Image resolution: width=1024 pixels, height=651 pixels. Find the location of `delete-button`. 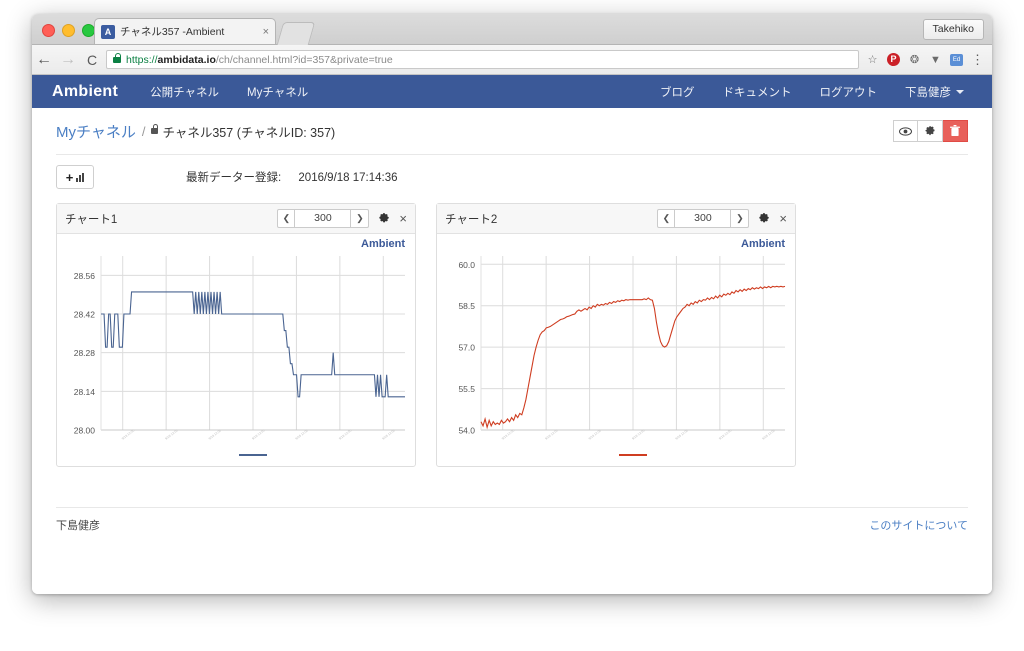

delete-button is located at coordinates (955, 131).